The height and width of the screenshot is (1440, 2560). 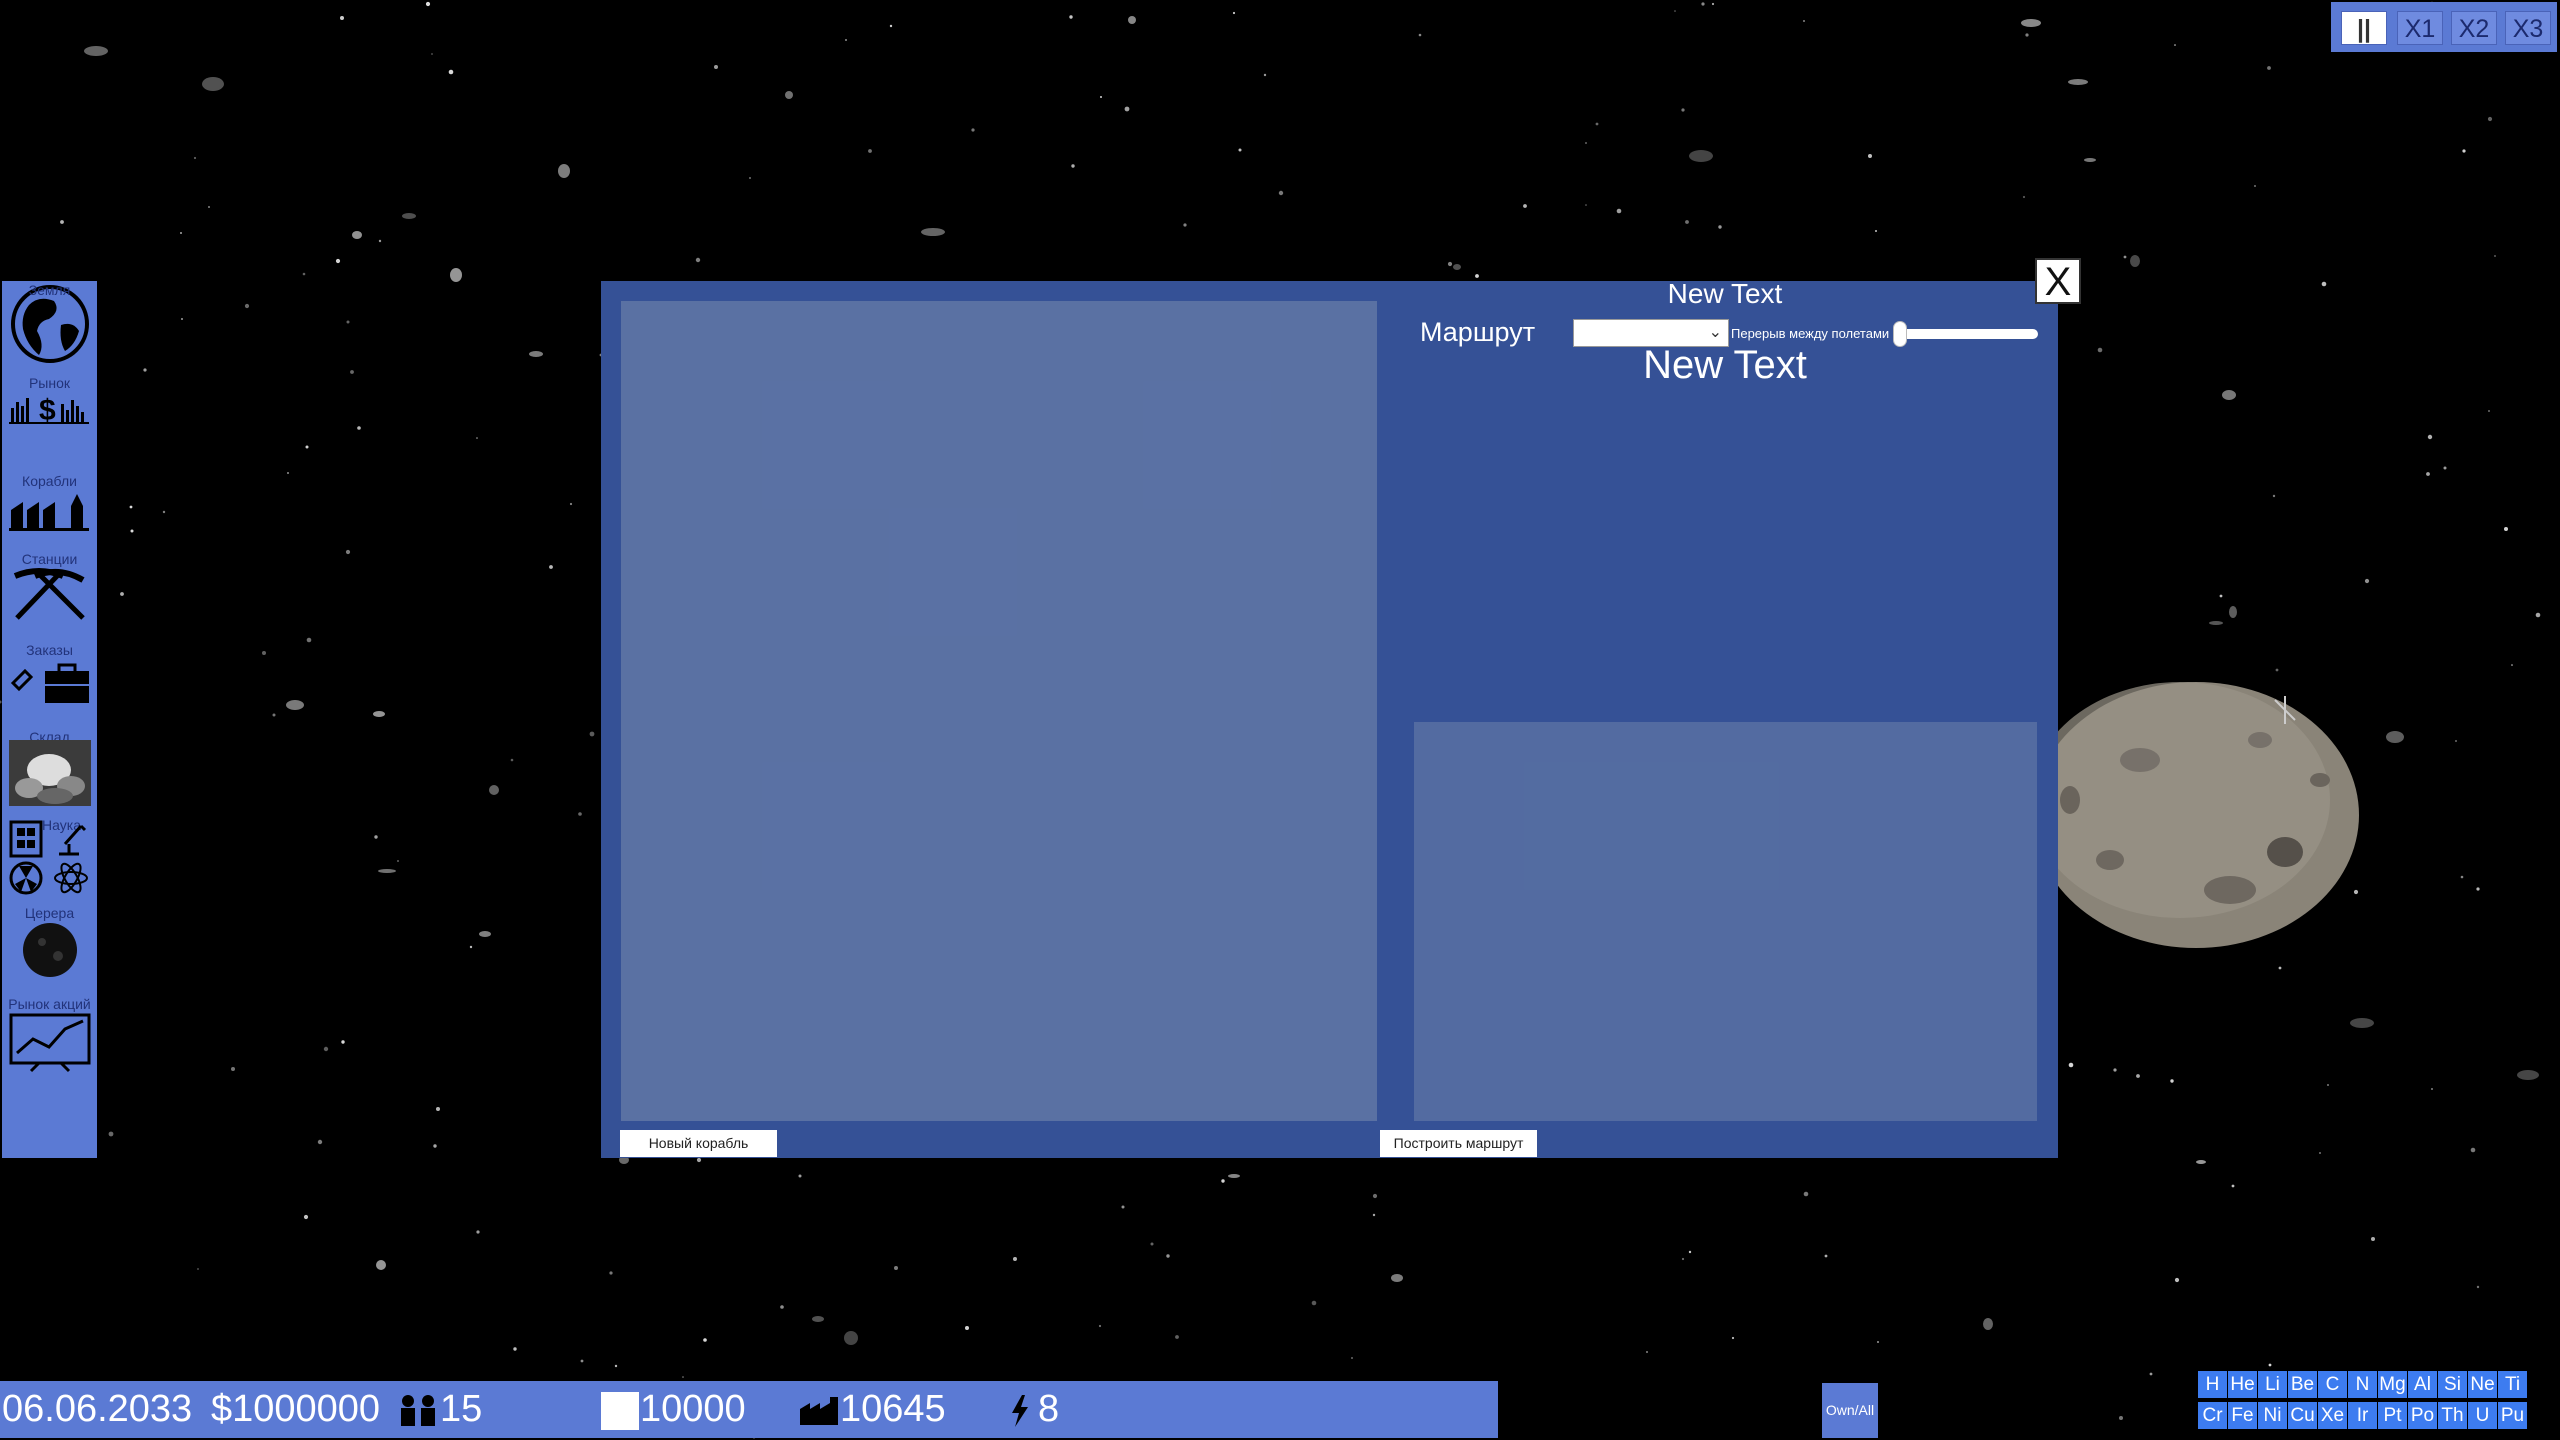 What do you see at coordinates (1850, 1410) in the screenshot?
I see `own-all-toggle: Own/All` at bounding box center [1850, 1410].